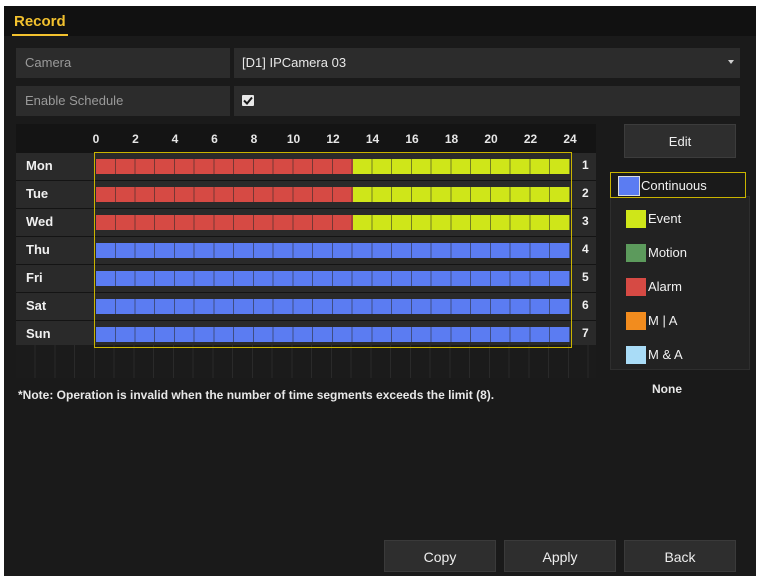 This screenshot has width=759, height=578. Describe the element at coordinates (679, 268) in the screenshot. I see `legend: Continuous Event Motion Alarm M | A M & A` at that location.